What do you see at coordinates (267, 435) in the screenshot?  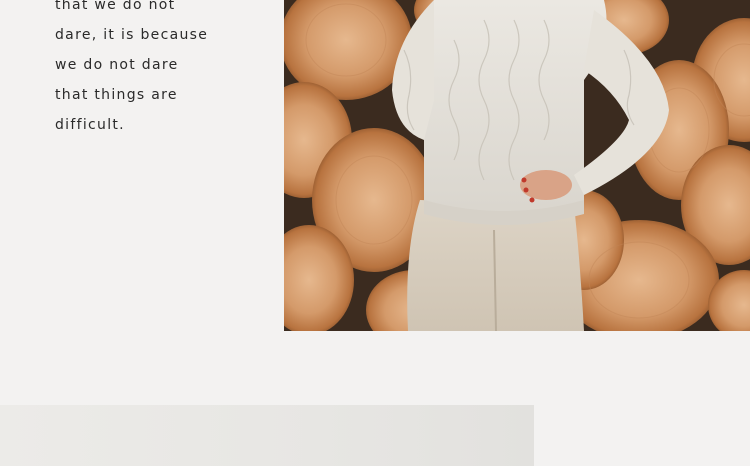 I see `bottom-image-strip` at bounding box center [267, 435].